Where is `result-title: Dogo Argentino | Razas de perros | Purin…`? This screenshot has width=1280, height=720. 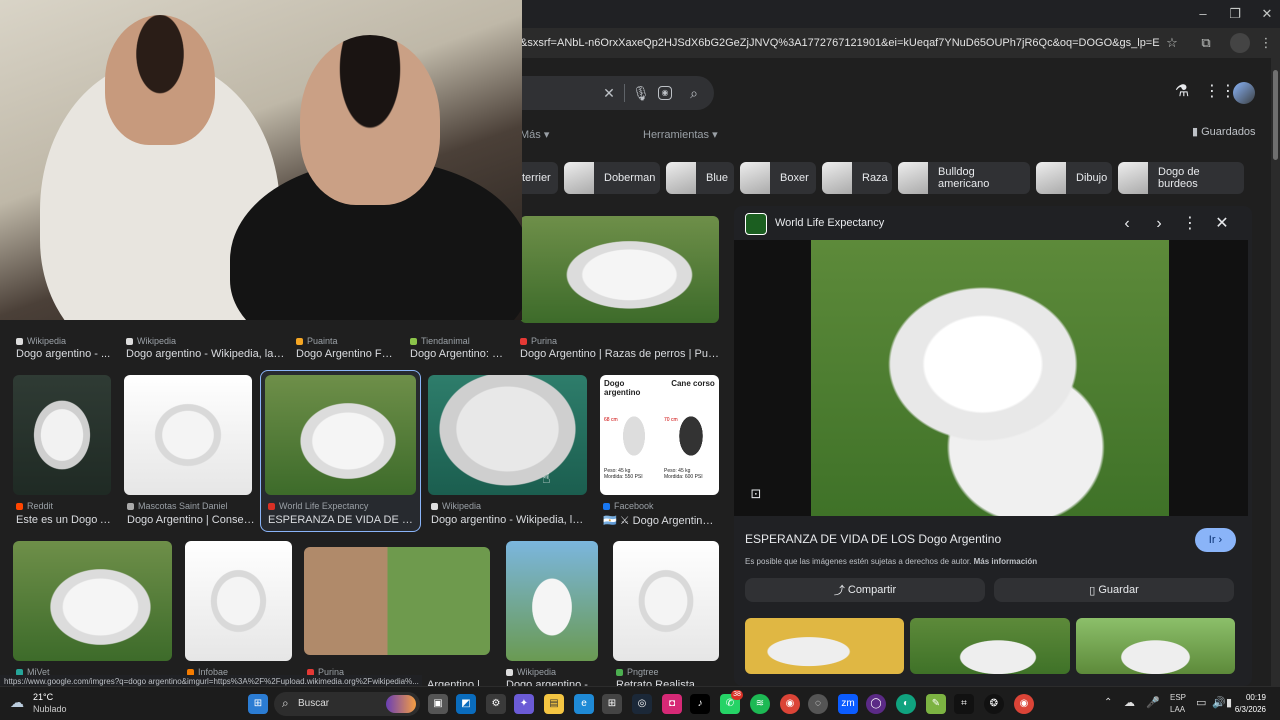 result-title: Dogo Argentino | Razas de perros | Purin… is located at coordinates (620, 354).